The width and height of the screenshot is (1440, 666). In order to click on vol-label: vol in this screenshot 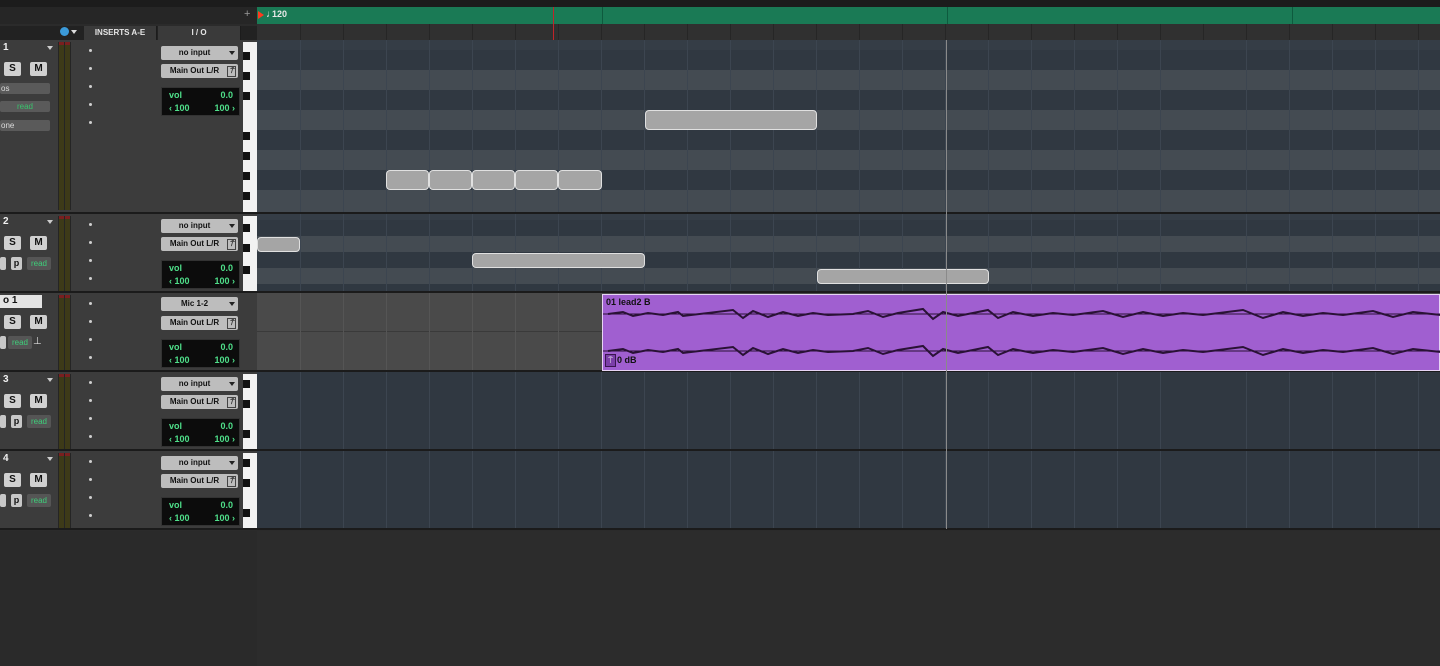, I will do `click(176, 347)`.